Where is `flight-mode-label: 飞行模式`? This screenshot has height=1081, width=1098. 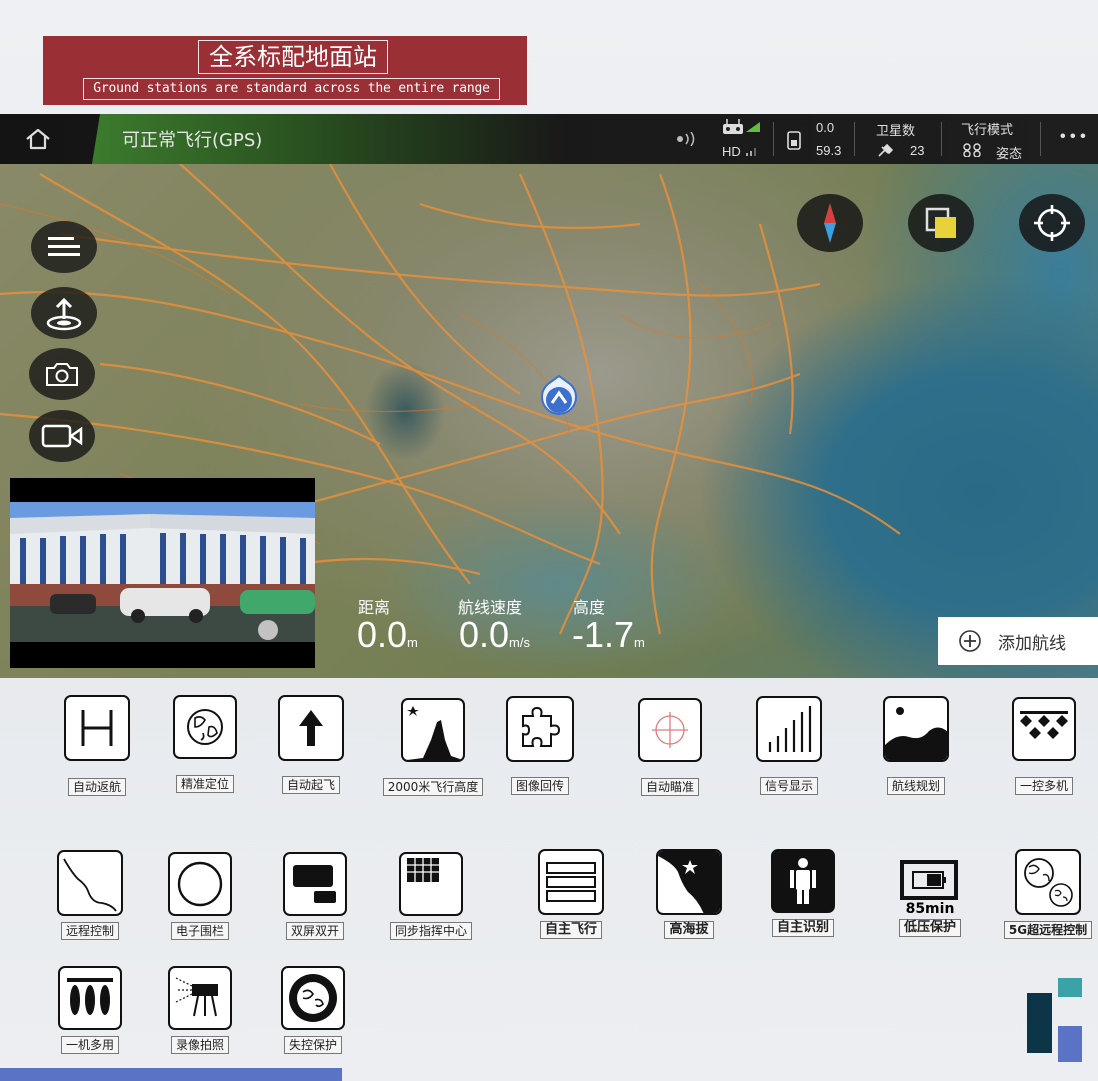 flight-mode-label: 飞行模式 is located at coordinates (987, 129).